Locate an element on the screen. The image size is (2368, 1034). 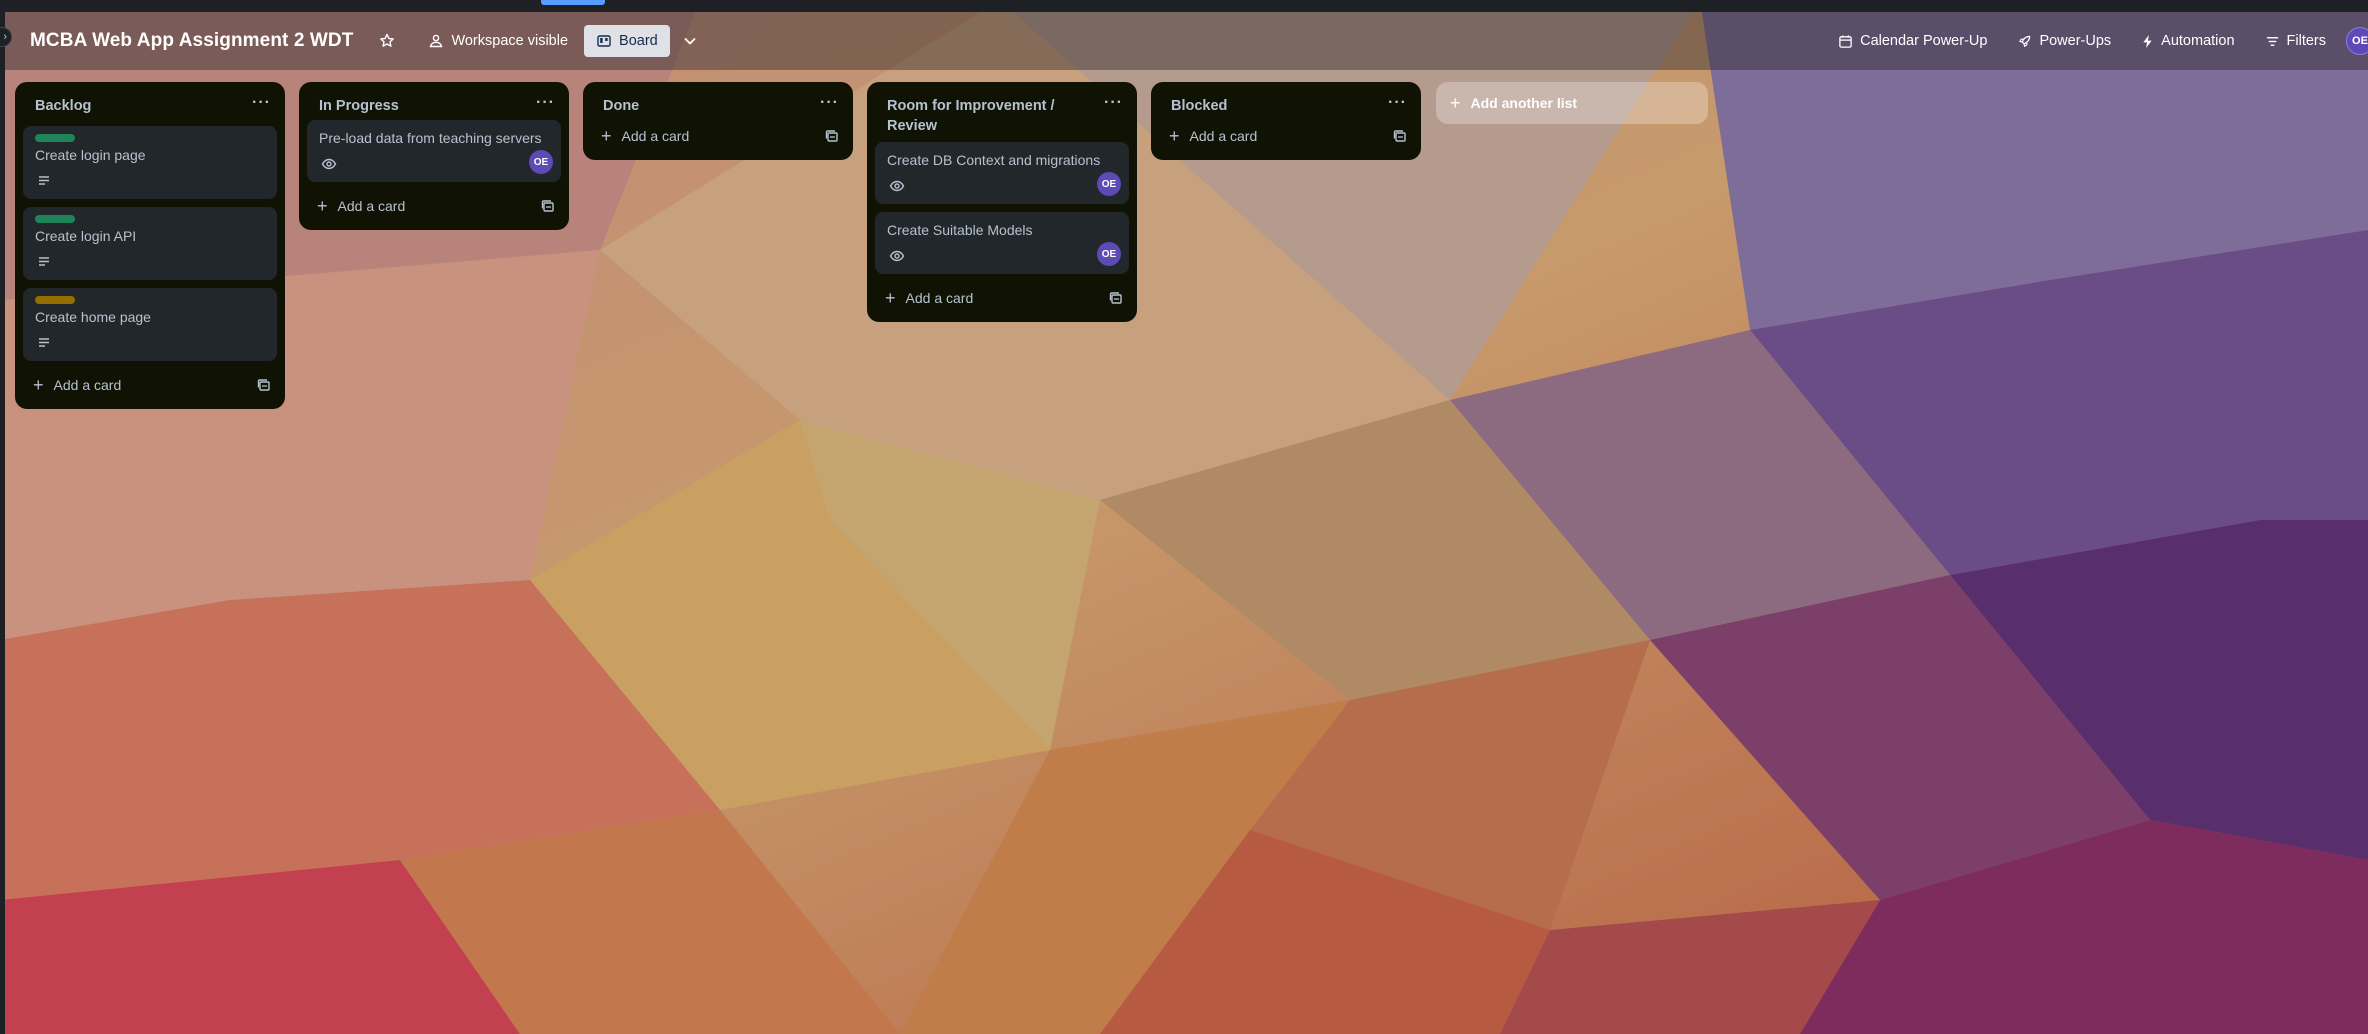
visibility-button: Workspace visible is located at coordinates (498, 41).